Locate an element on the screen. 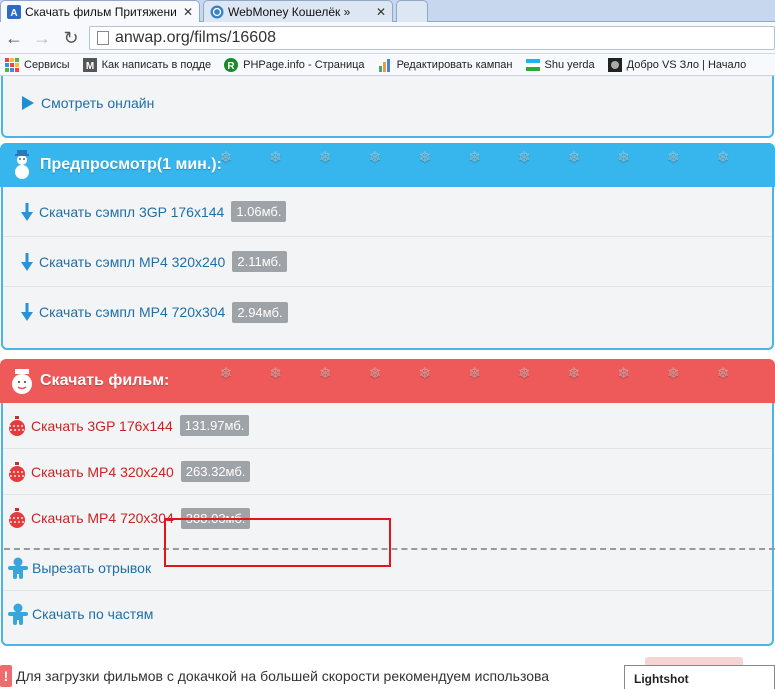  tab-title: Скачать фильм Притяжени is located at coordinates (101, 11).